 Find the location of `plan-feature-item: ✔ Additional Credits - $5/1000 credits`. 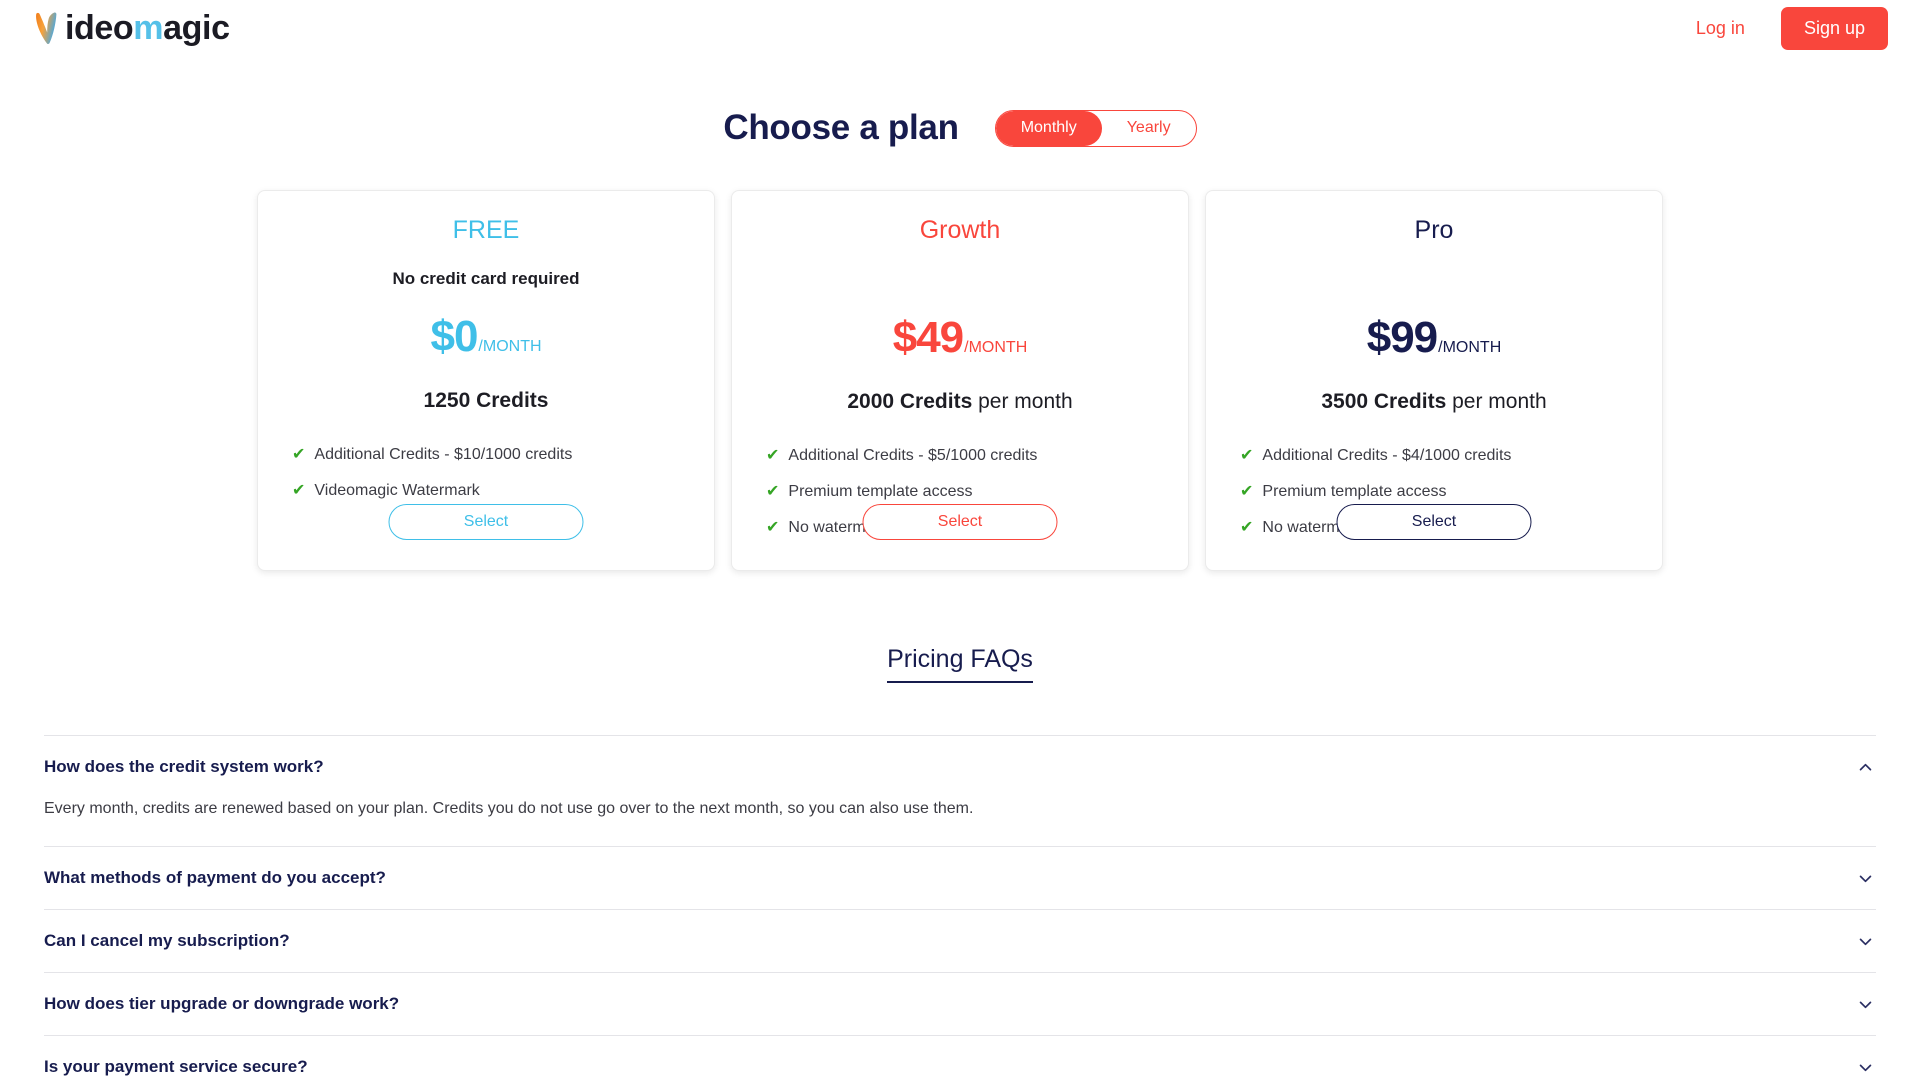

plan-feature-item: ✔ Additional Credits - $5/1000 credits is located at coordinates (963, 456).